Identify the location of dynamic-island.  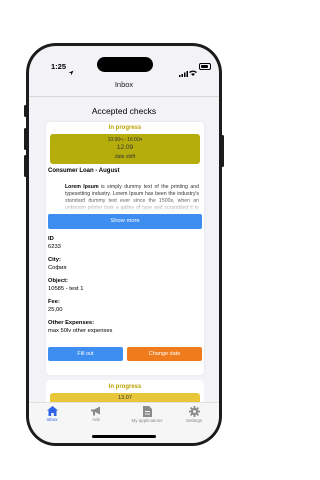
(125, 64).